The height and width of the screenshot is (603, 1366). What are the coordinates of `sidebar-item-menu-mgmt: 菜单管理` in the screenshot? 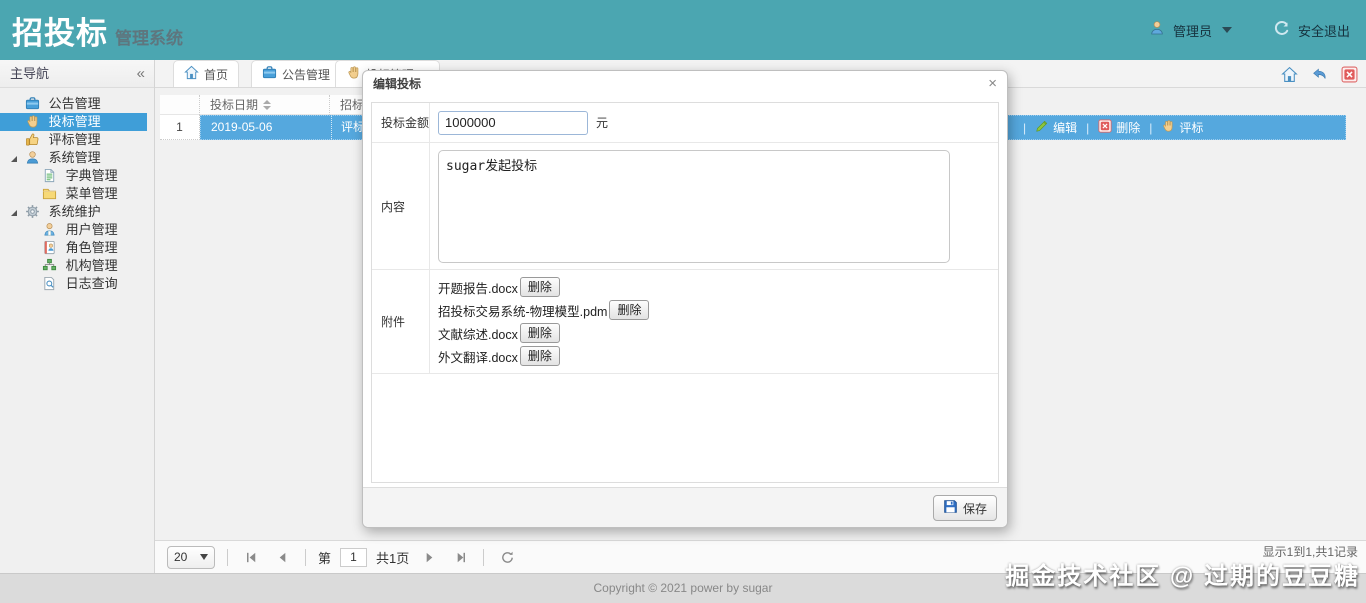 It's located at (73, 194).